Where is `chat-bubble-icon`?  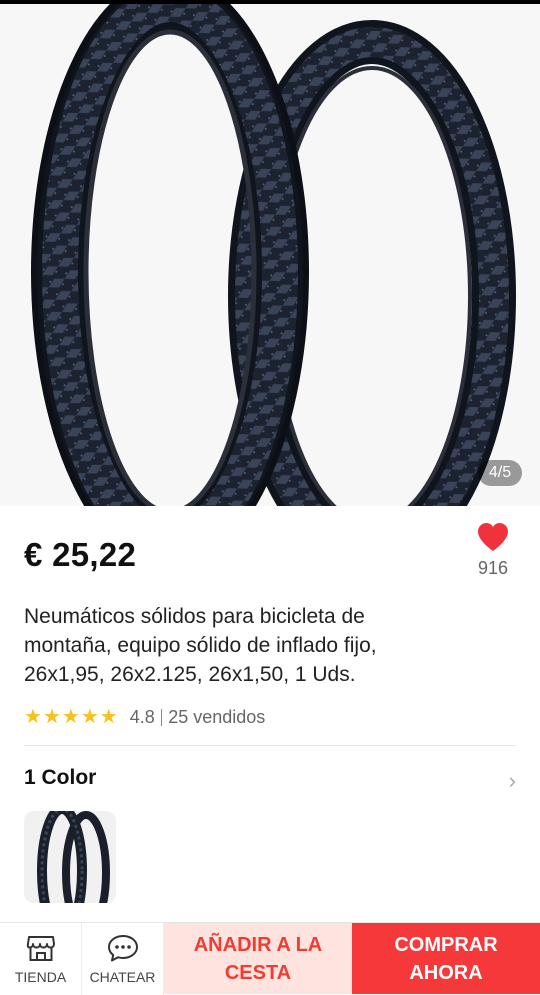
chat-bubble-icon is located at coordinates (122, 948).